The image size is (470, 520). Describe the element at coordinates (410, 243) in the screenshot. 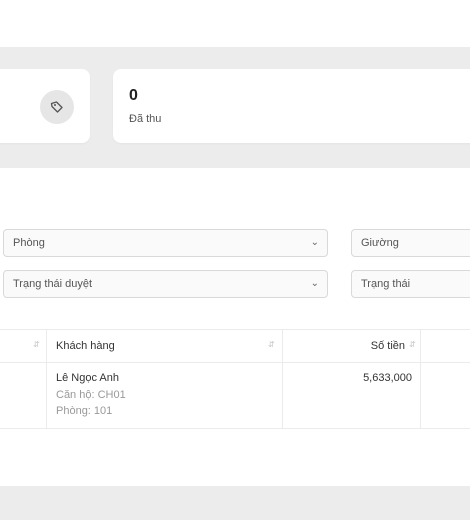

I see `bed-select: Giường` at that location.